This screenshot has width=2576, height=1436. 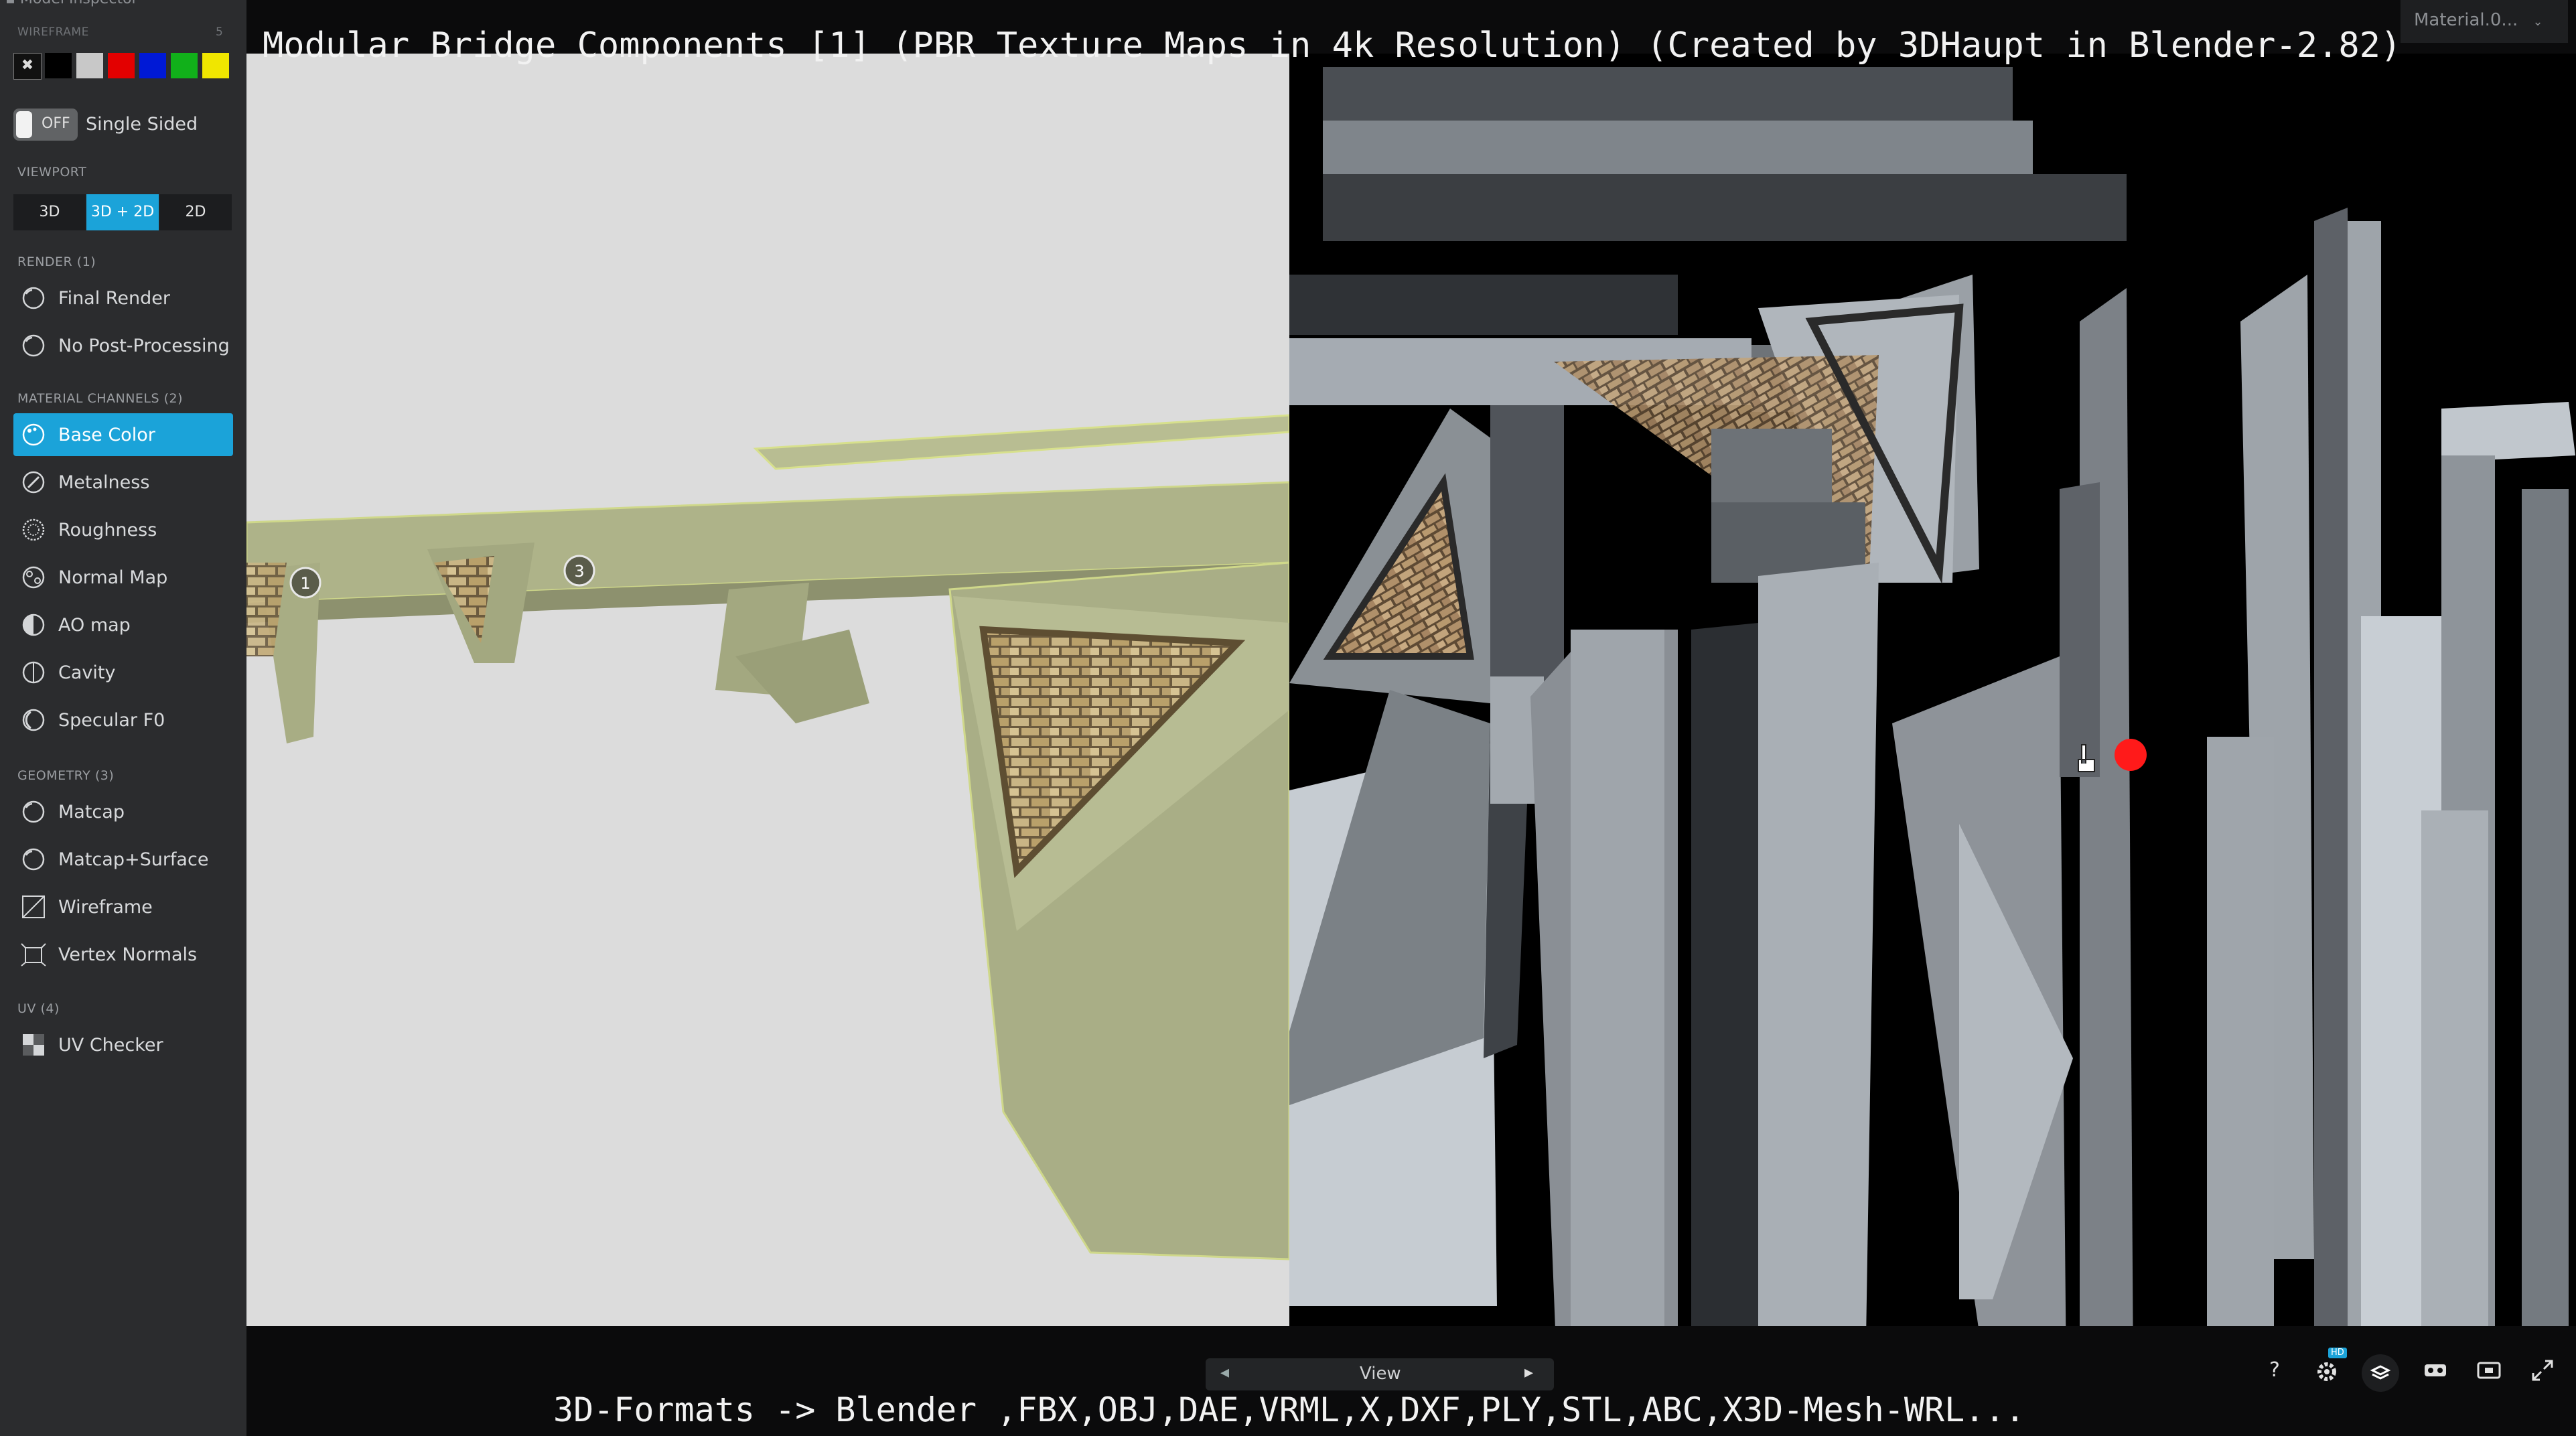 I want to click on channel-item-metalness: Metalness, so click(x=123, y=483).